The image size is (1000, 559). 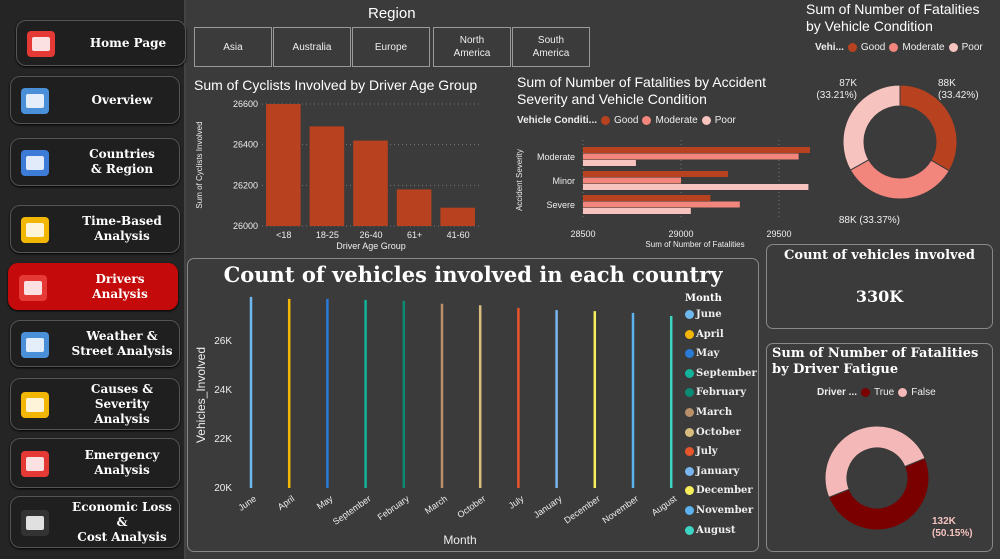 I want to click on bar-<18, so click(x=283, y=165).